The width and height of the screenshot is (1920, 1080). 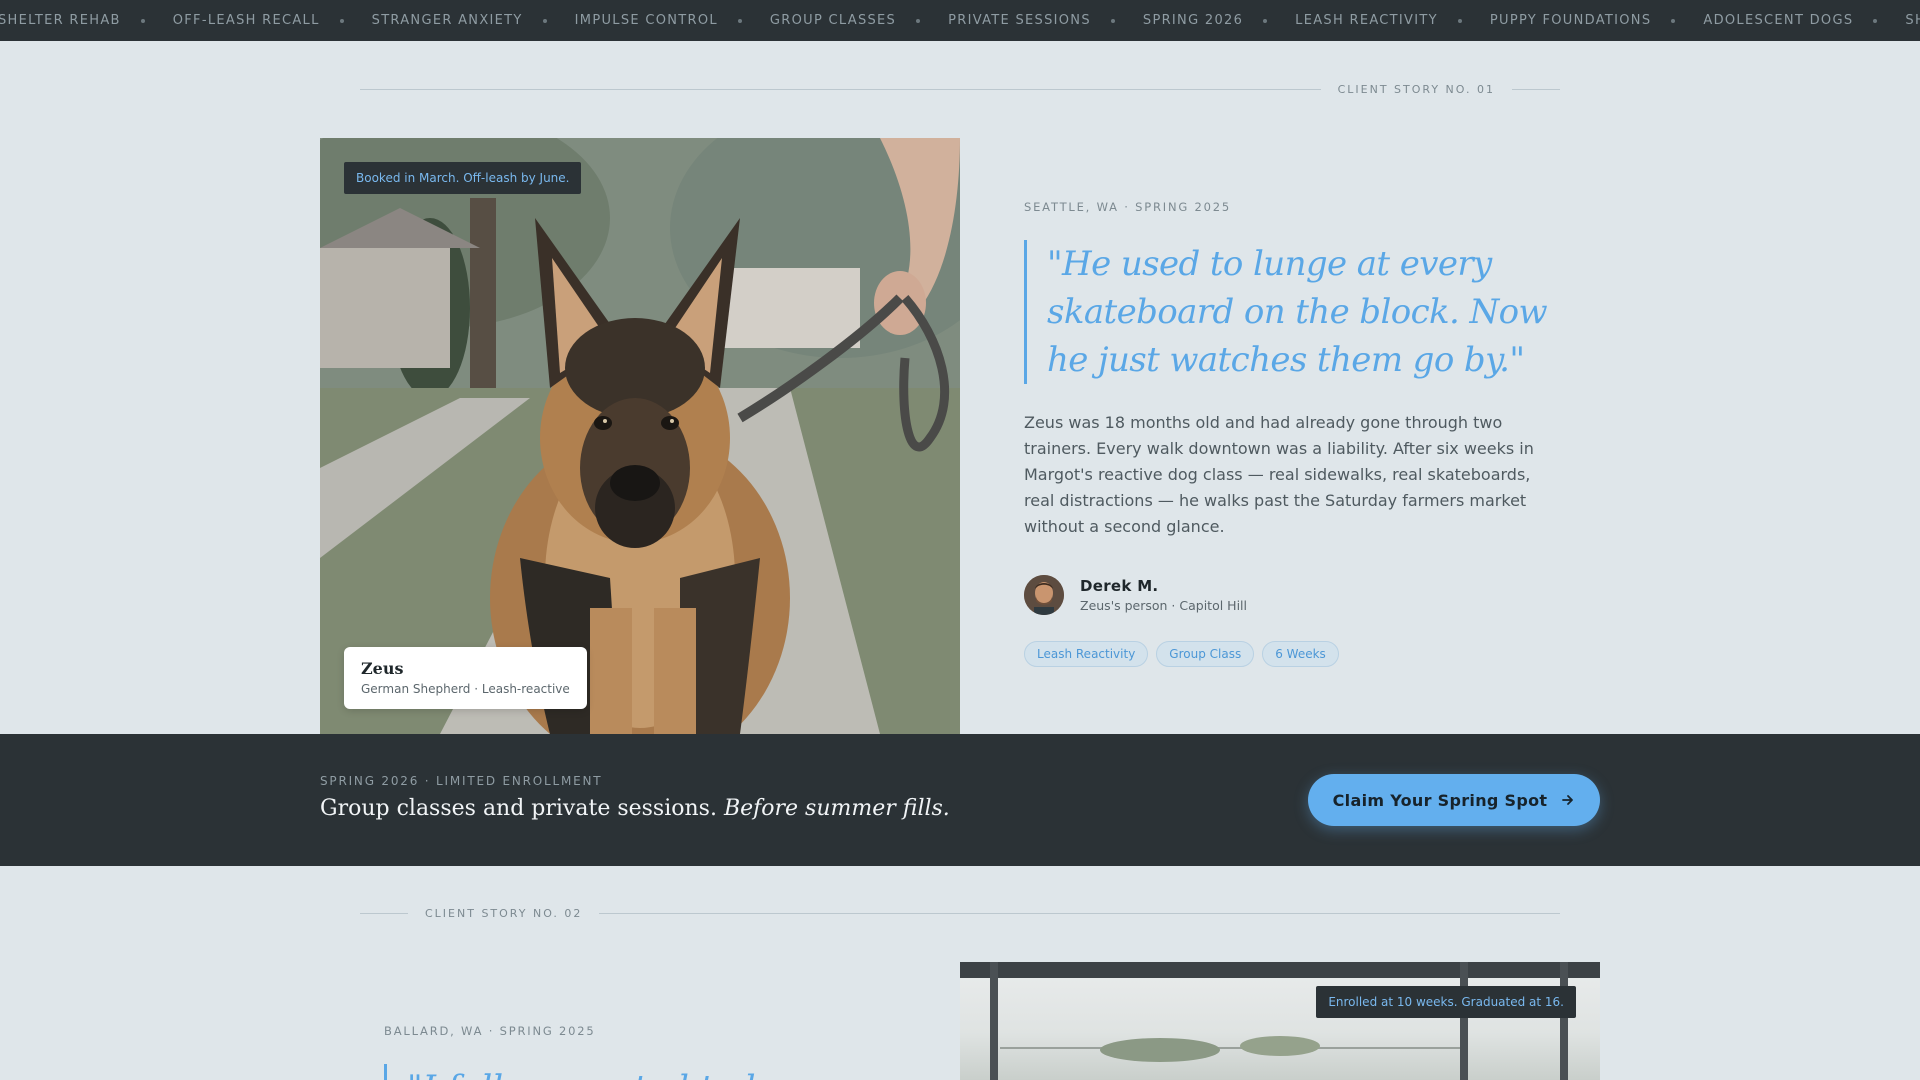 What do you see at coordinates (646, 20) in the screenshot?
I see `ticker-item-label: IMPULSE CONTROL` at bounding box center [646, 20].